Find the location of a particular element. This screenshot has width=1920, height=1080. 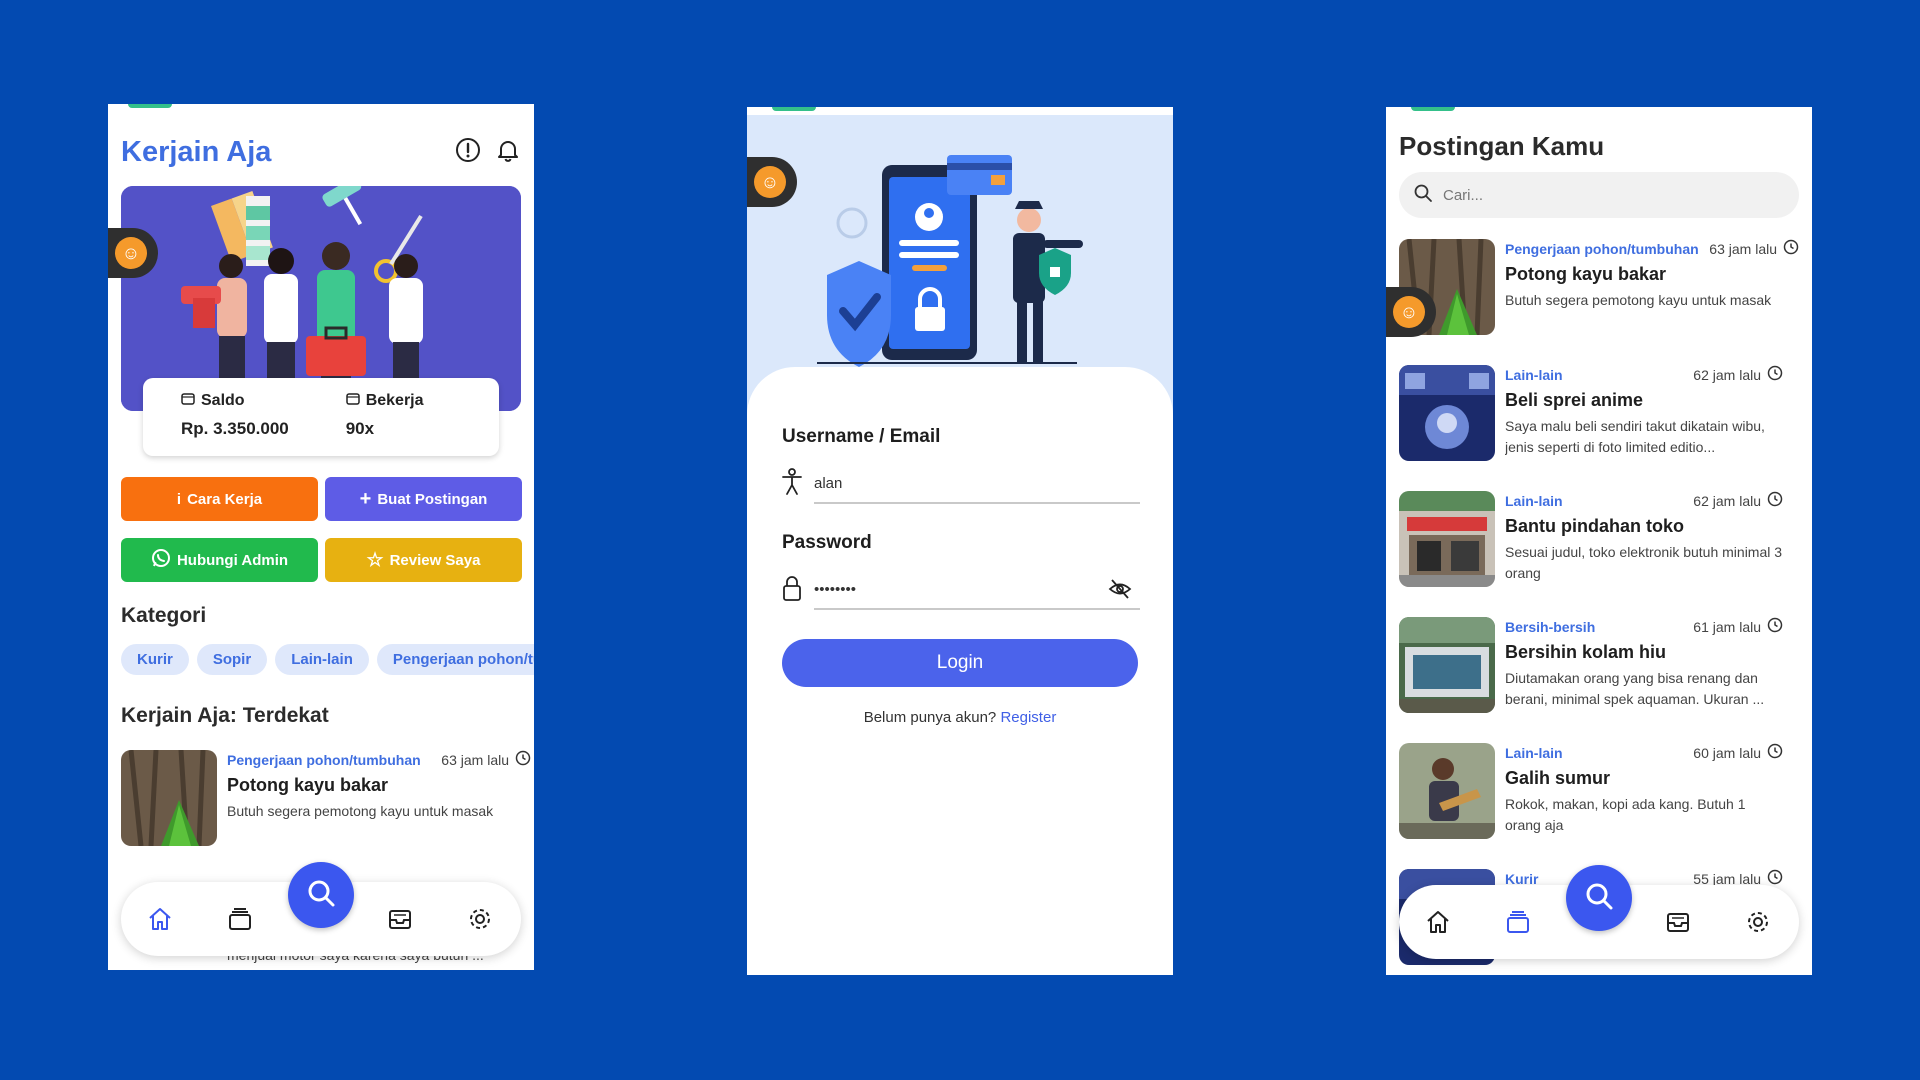

username-label: Username / Email is located at coordinates (861, 436).